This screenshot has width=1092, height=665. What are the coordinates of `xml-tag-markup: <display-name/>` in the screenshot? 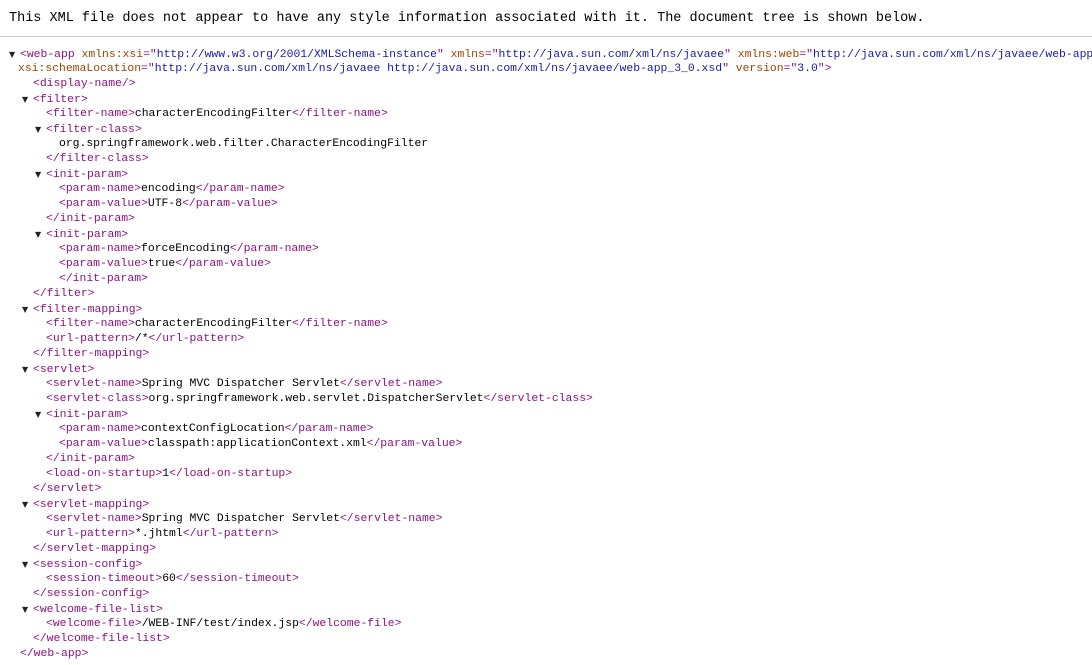 It's located at (84, 84).